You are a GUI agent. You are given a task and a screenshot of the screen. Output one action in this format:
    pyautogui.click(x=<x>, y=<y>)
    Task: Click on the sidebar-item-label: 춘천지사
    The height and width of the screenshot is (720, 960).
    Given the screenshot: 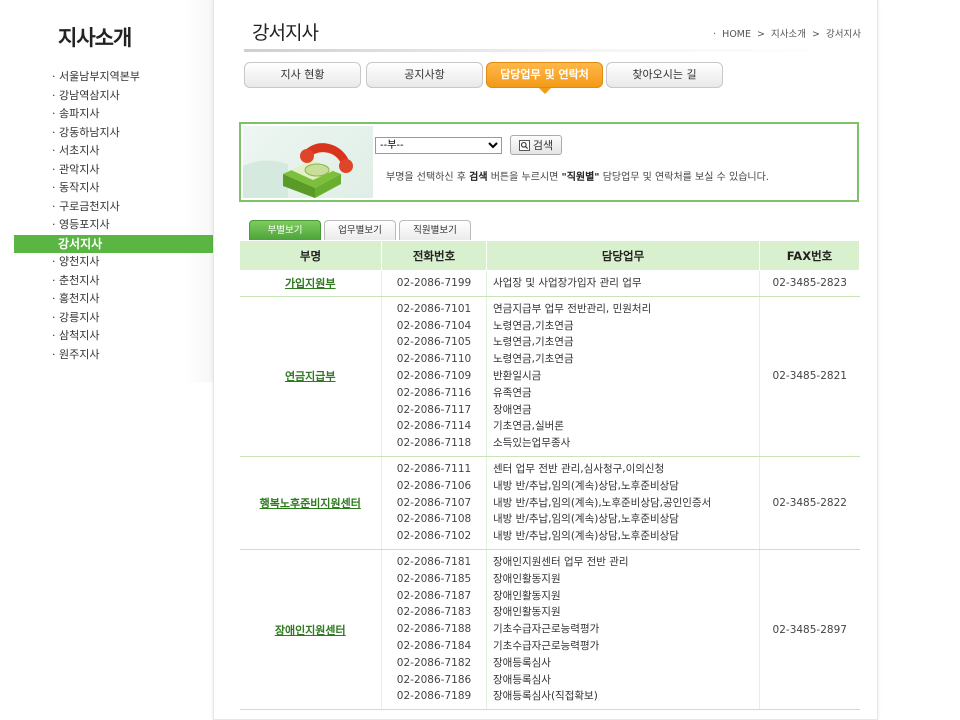 What is the action you would take?
    pyautogui.click(x=79, y=280)
    